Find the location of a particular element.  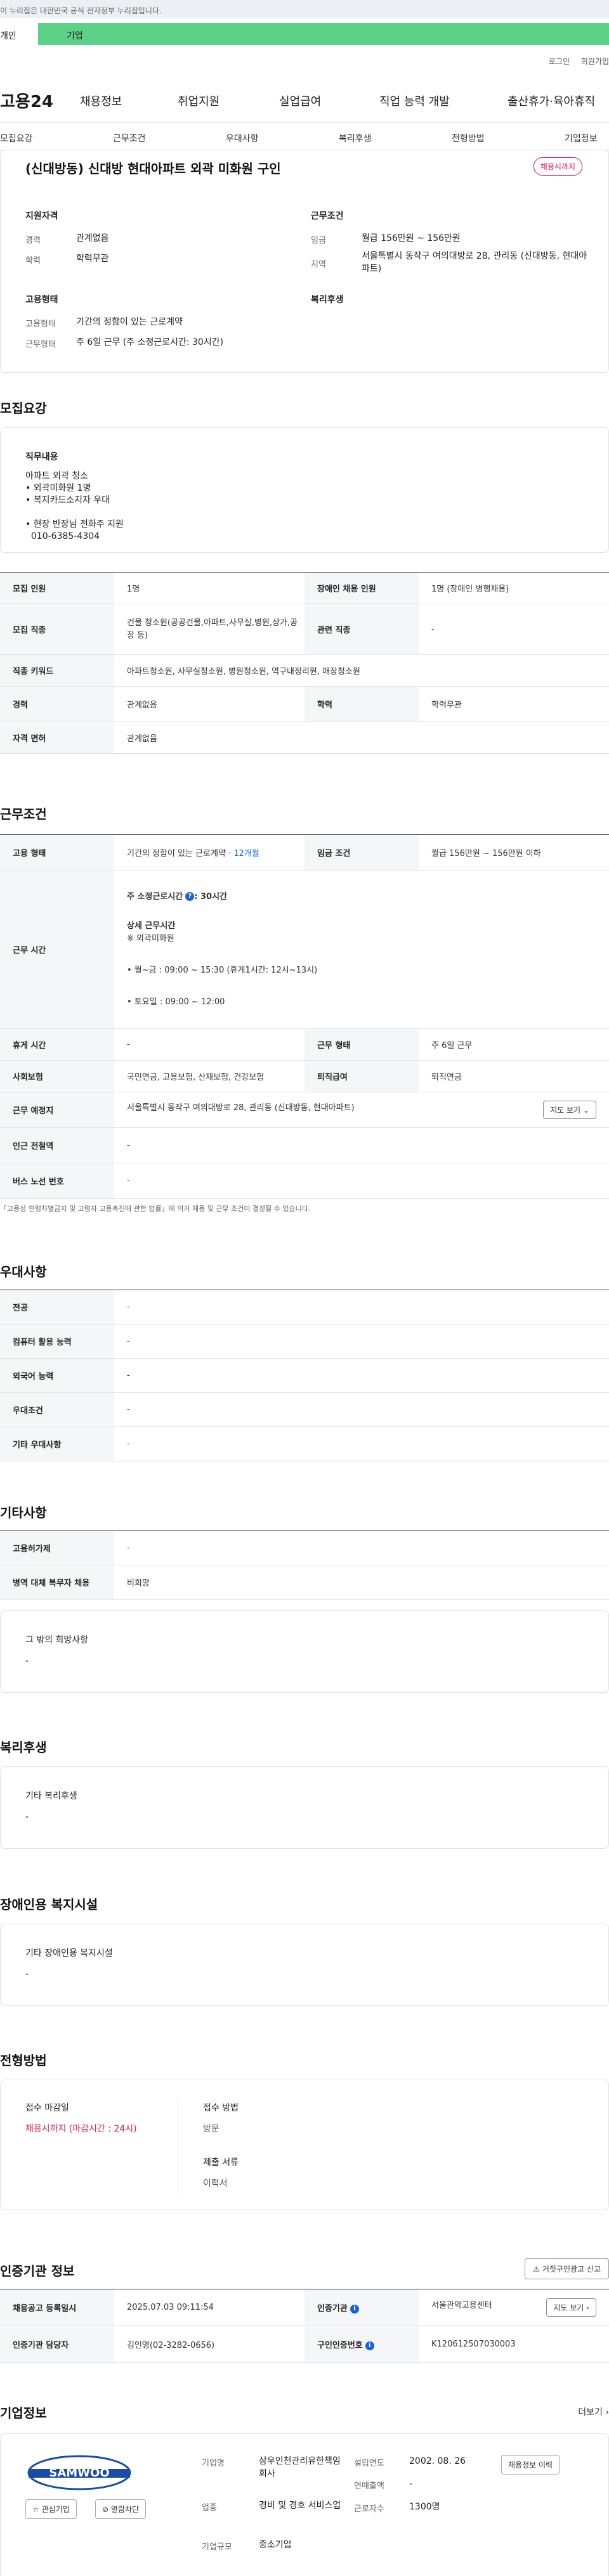

more-label: 더보기 is located at coordinates (591, 2412).